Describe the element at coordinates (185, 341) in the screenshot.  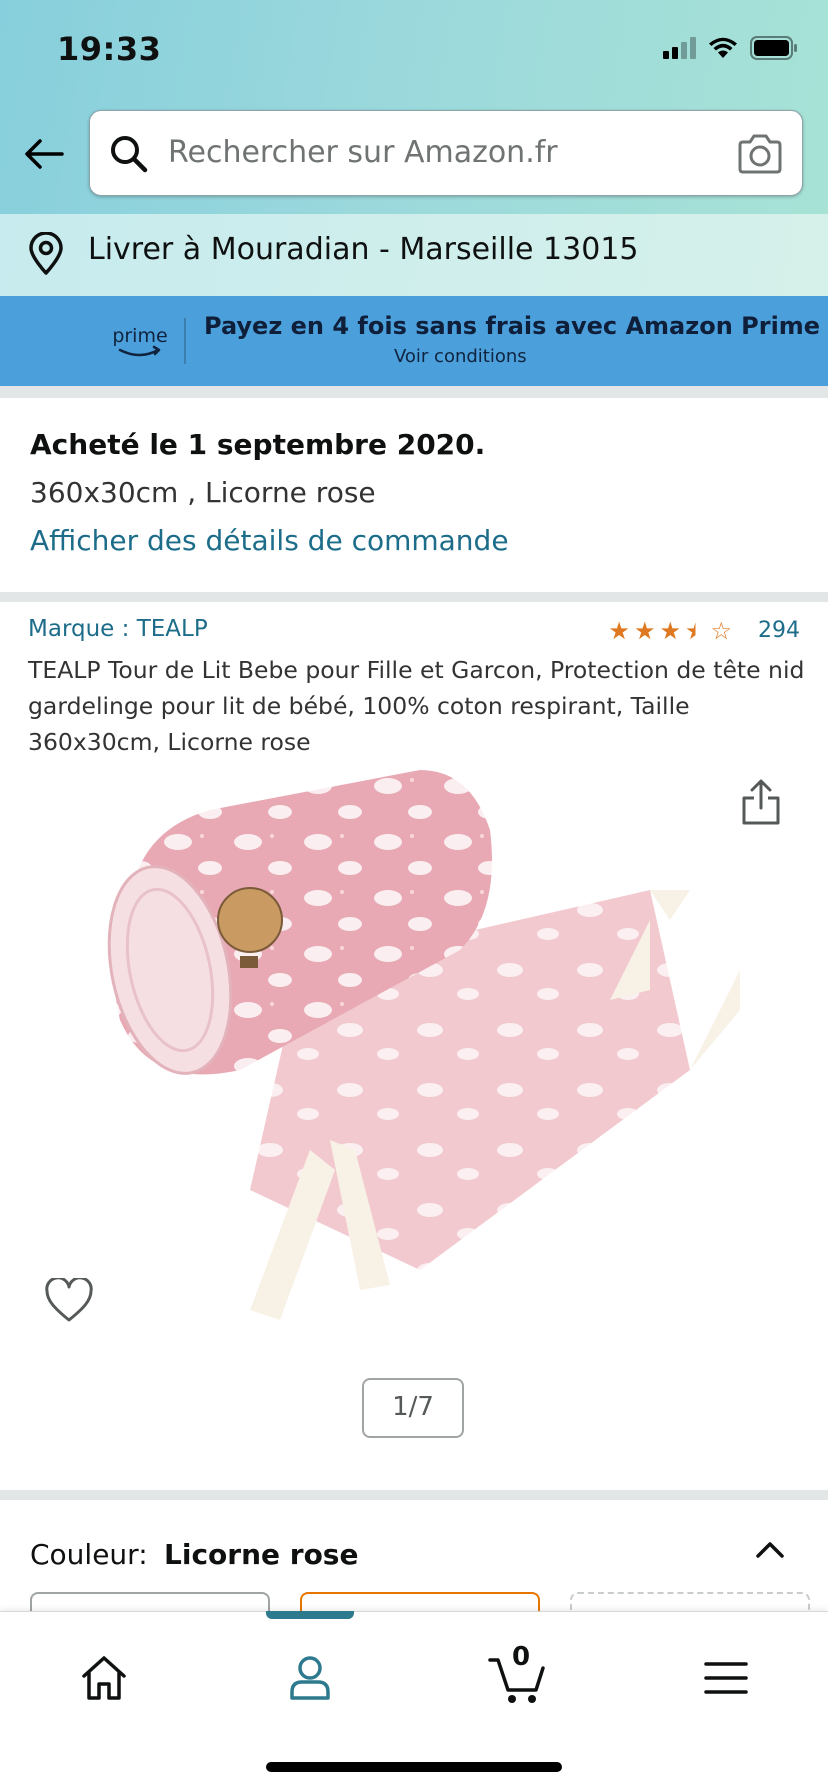
I see `prime-divider` at that location.